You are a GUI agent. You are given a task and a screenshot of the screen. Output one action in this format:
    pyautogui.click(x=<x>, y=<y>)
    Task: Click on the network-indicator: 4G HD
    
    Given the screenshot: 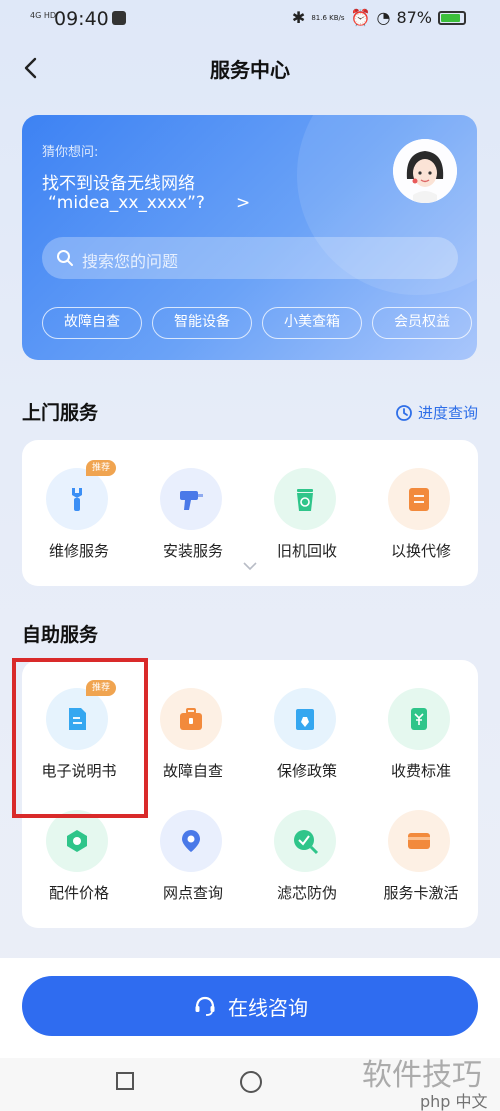 What is the action you would take?
    pyautogui.click(x=43, y=15)
    